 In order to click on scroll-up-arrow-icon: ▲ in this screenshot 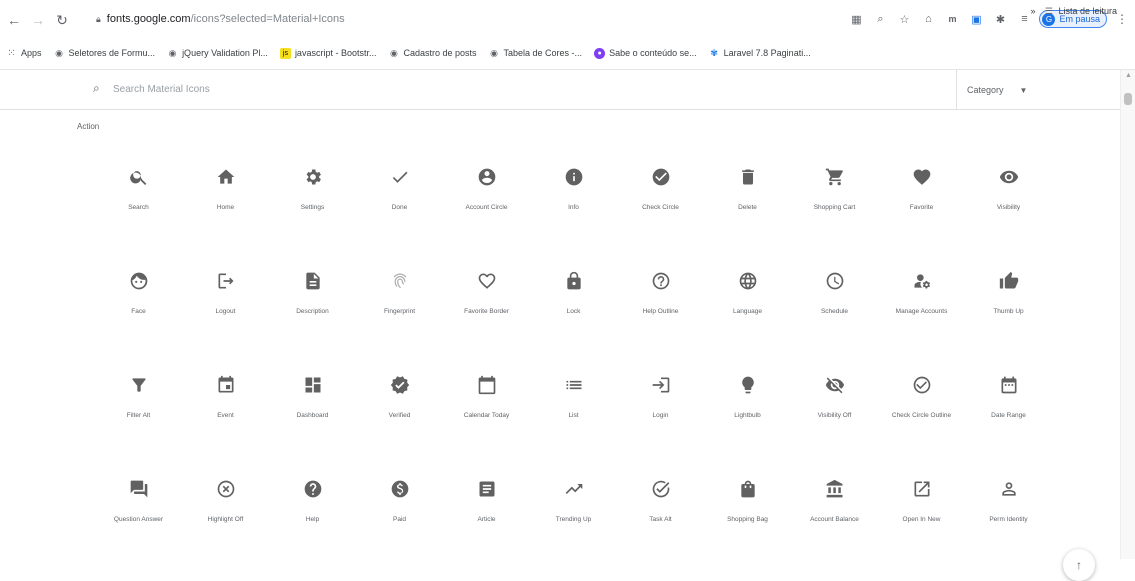, I will do `click(1128, 75)`.